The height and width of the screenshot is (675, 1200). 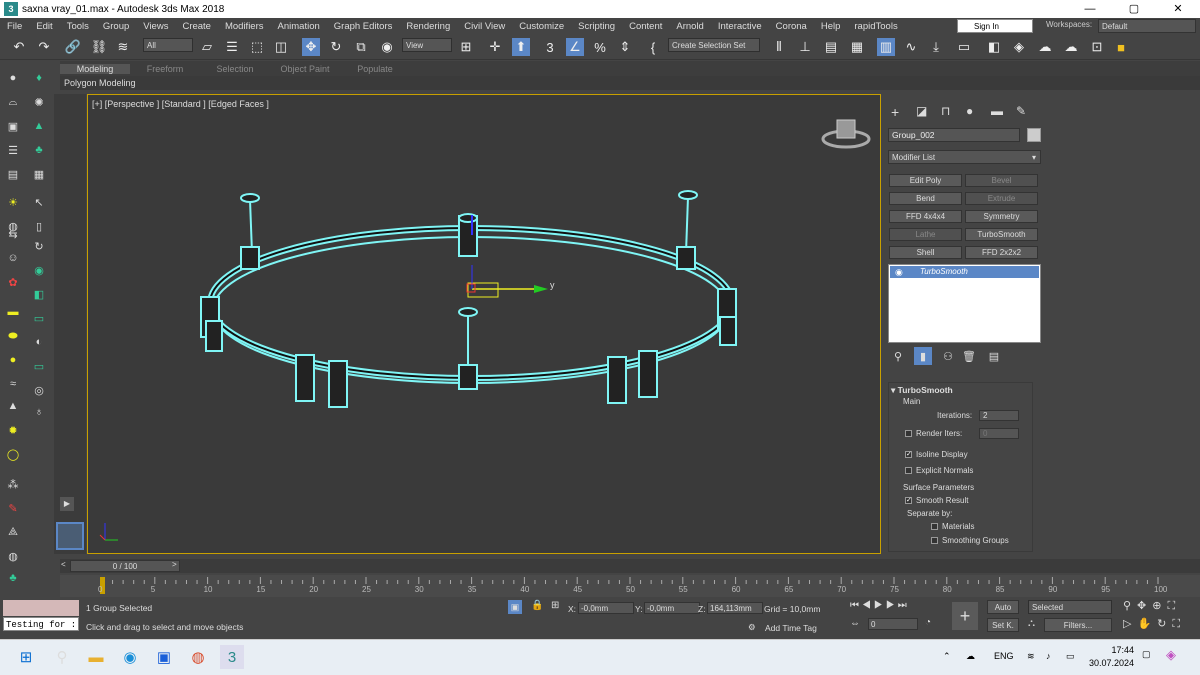 I want to click on pin-stack-icon: ⚲, so click(x=898, y=356).